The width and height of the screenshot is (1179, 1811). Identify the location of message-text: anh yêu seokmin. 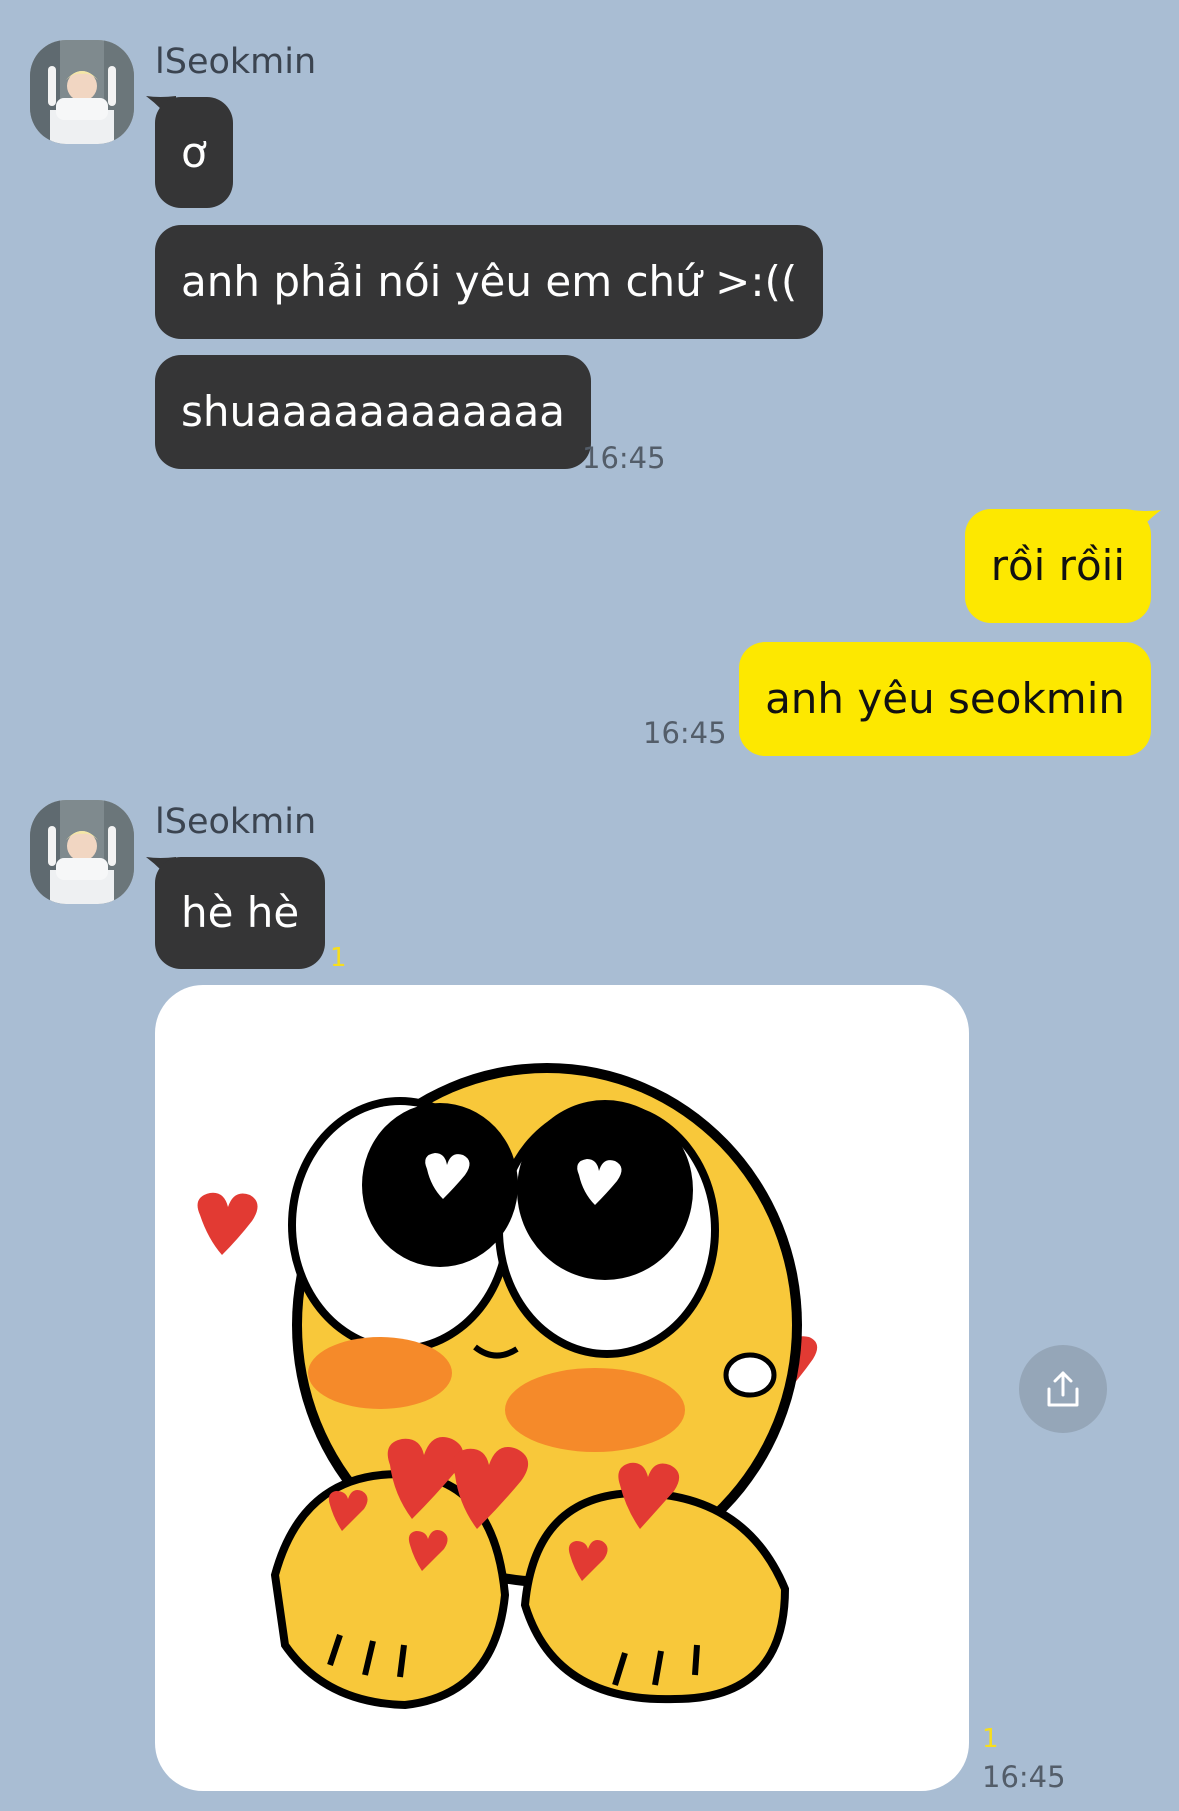
(945, 698).